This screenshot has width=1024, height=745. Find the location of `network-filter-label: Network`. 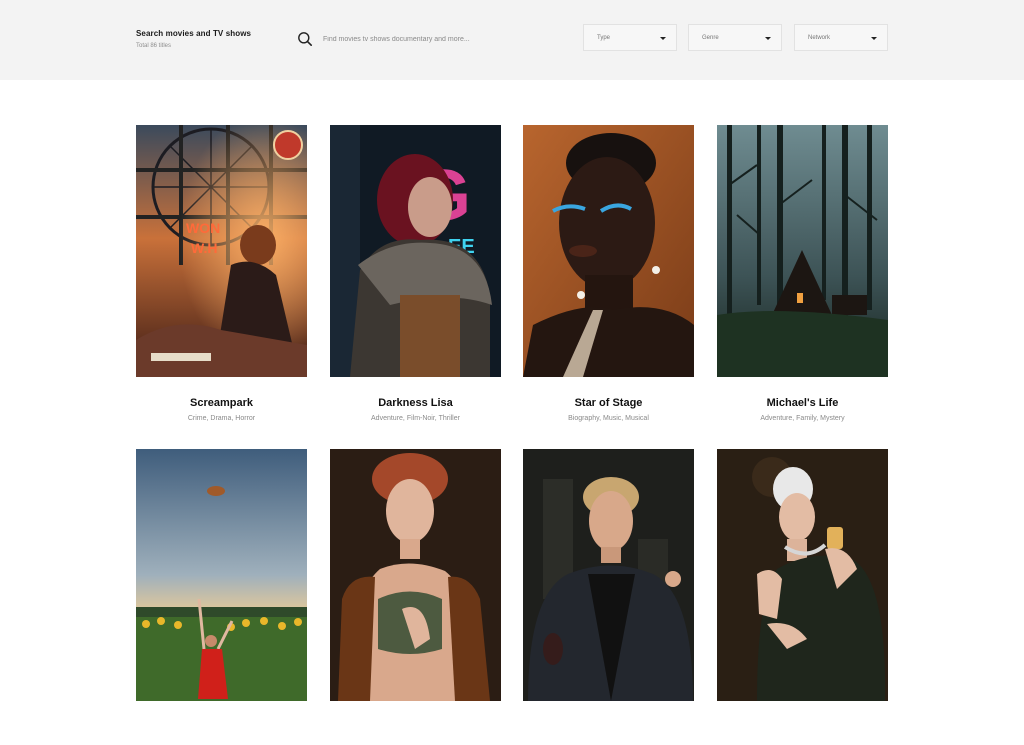

network-filter-label: Network is located at coordinates (819, 38).